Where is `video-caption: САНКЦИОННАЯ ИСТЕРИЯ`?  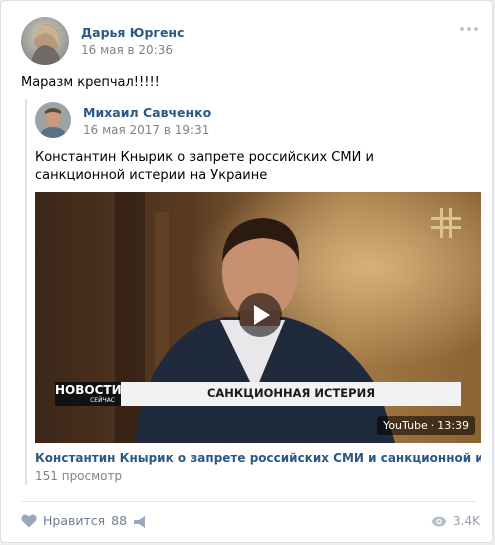 video-caption: САНКЦИОННАЯ ИСТЕРИЯ is located at coordinates (291, 393).